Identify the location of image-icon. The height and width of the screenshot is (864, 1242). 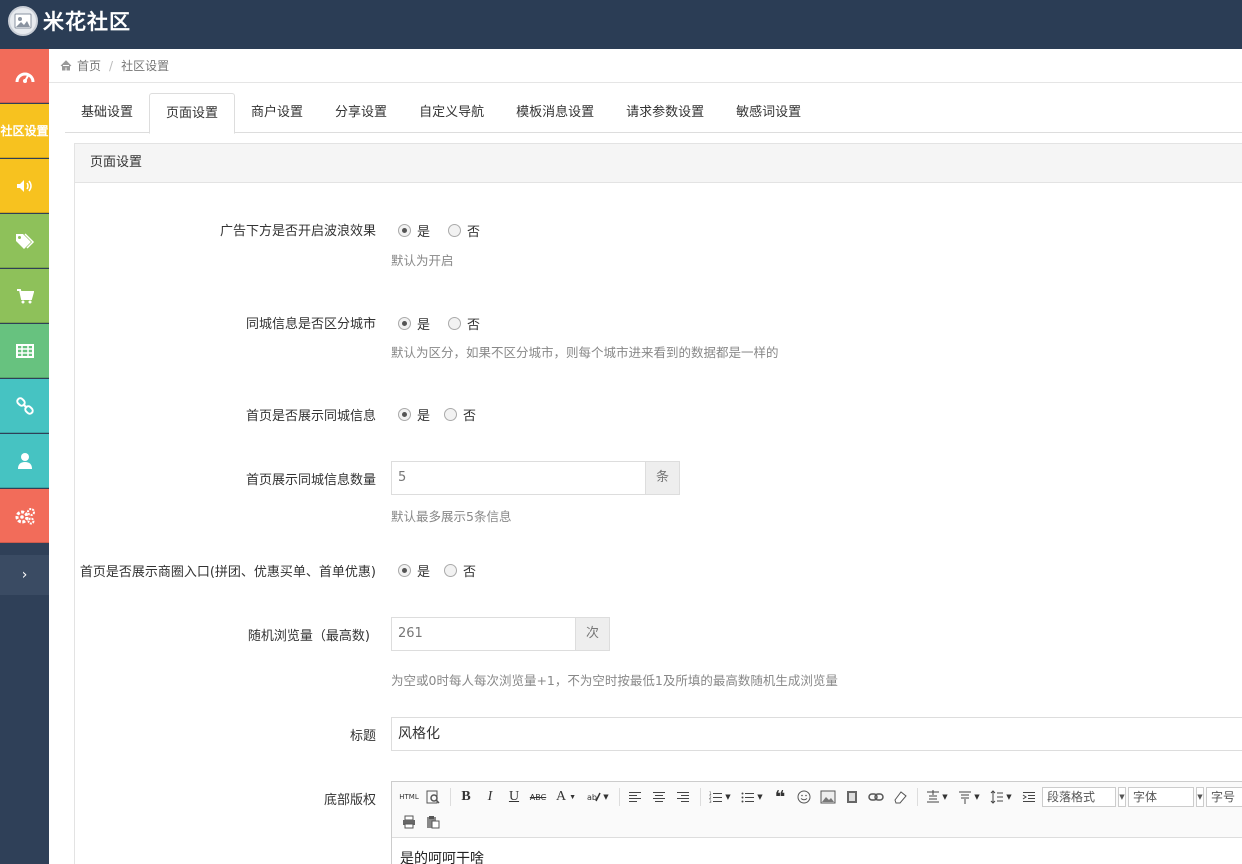
(828, 797).